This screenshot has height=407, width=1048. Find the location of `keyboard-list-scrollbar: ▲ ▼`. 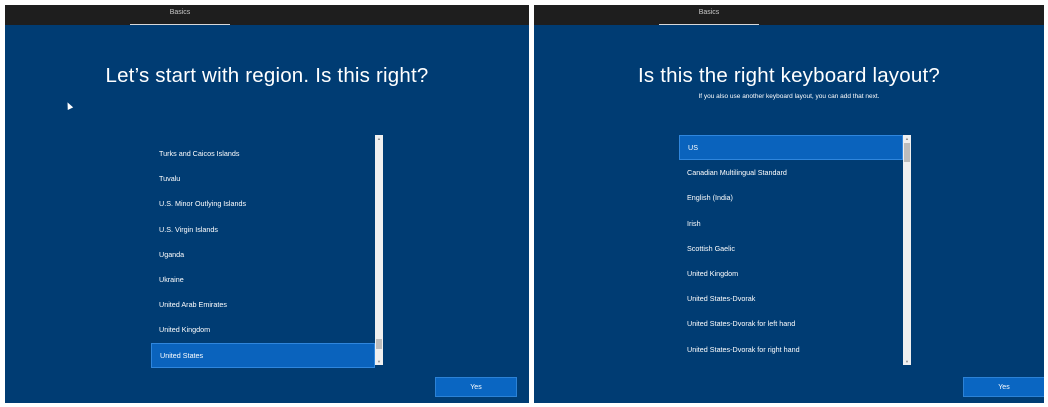

keyboard-list-scrollbar: ▲ ▼ is located at coordinates (907, 250).